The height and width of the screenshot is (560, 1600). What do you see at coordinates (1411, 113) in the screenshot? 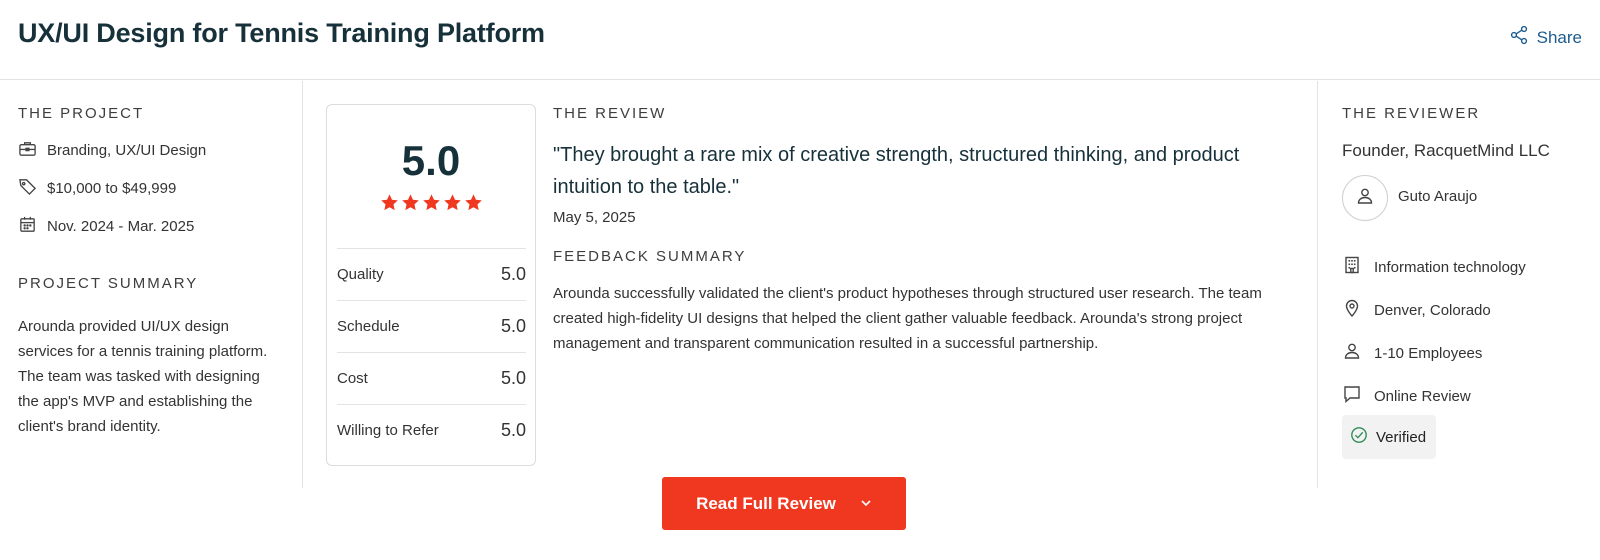
I see `reviewer-section-label: THE REVIEWER` at bounding box center [1411, 113].